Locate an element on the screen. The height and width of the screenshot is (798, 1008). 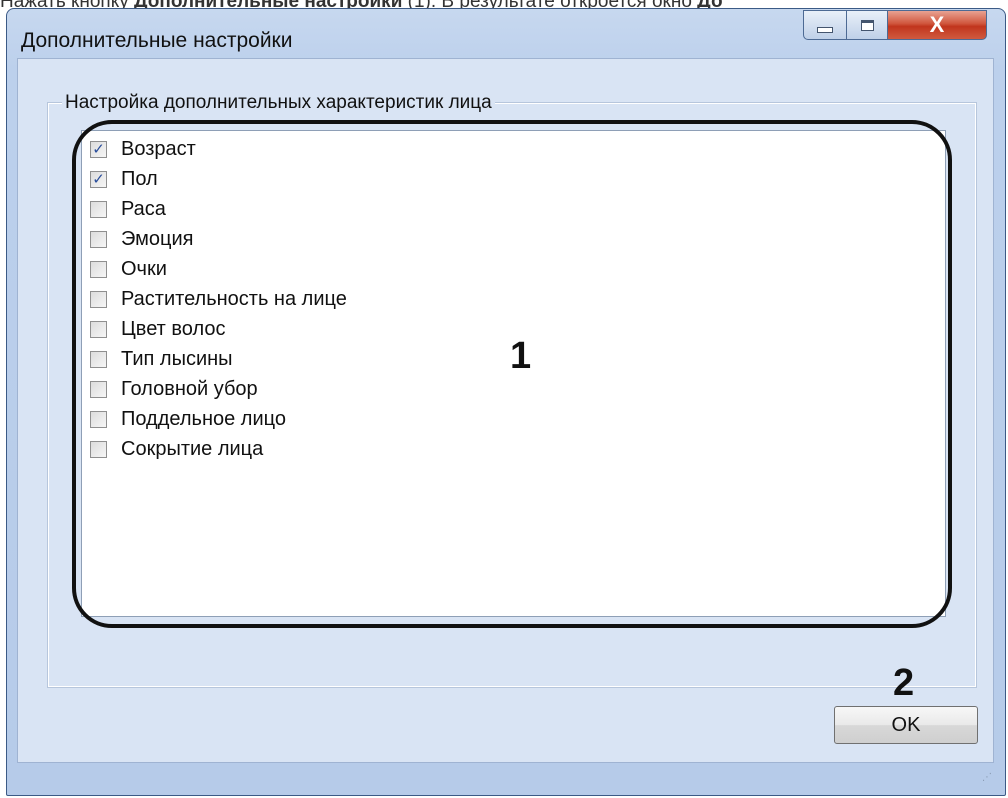
close-icon: X is located at coordinates (937, 24).